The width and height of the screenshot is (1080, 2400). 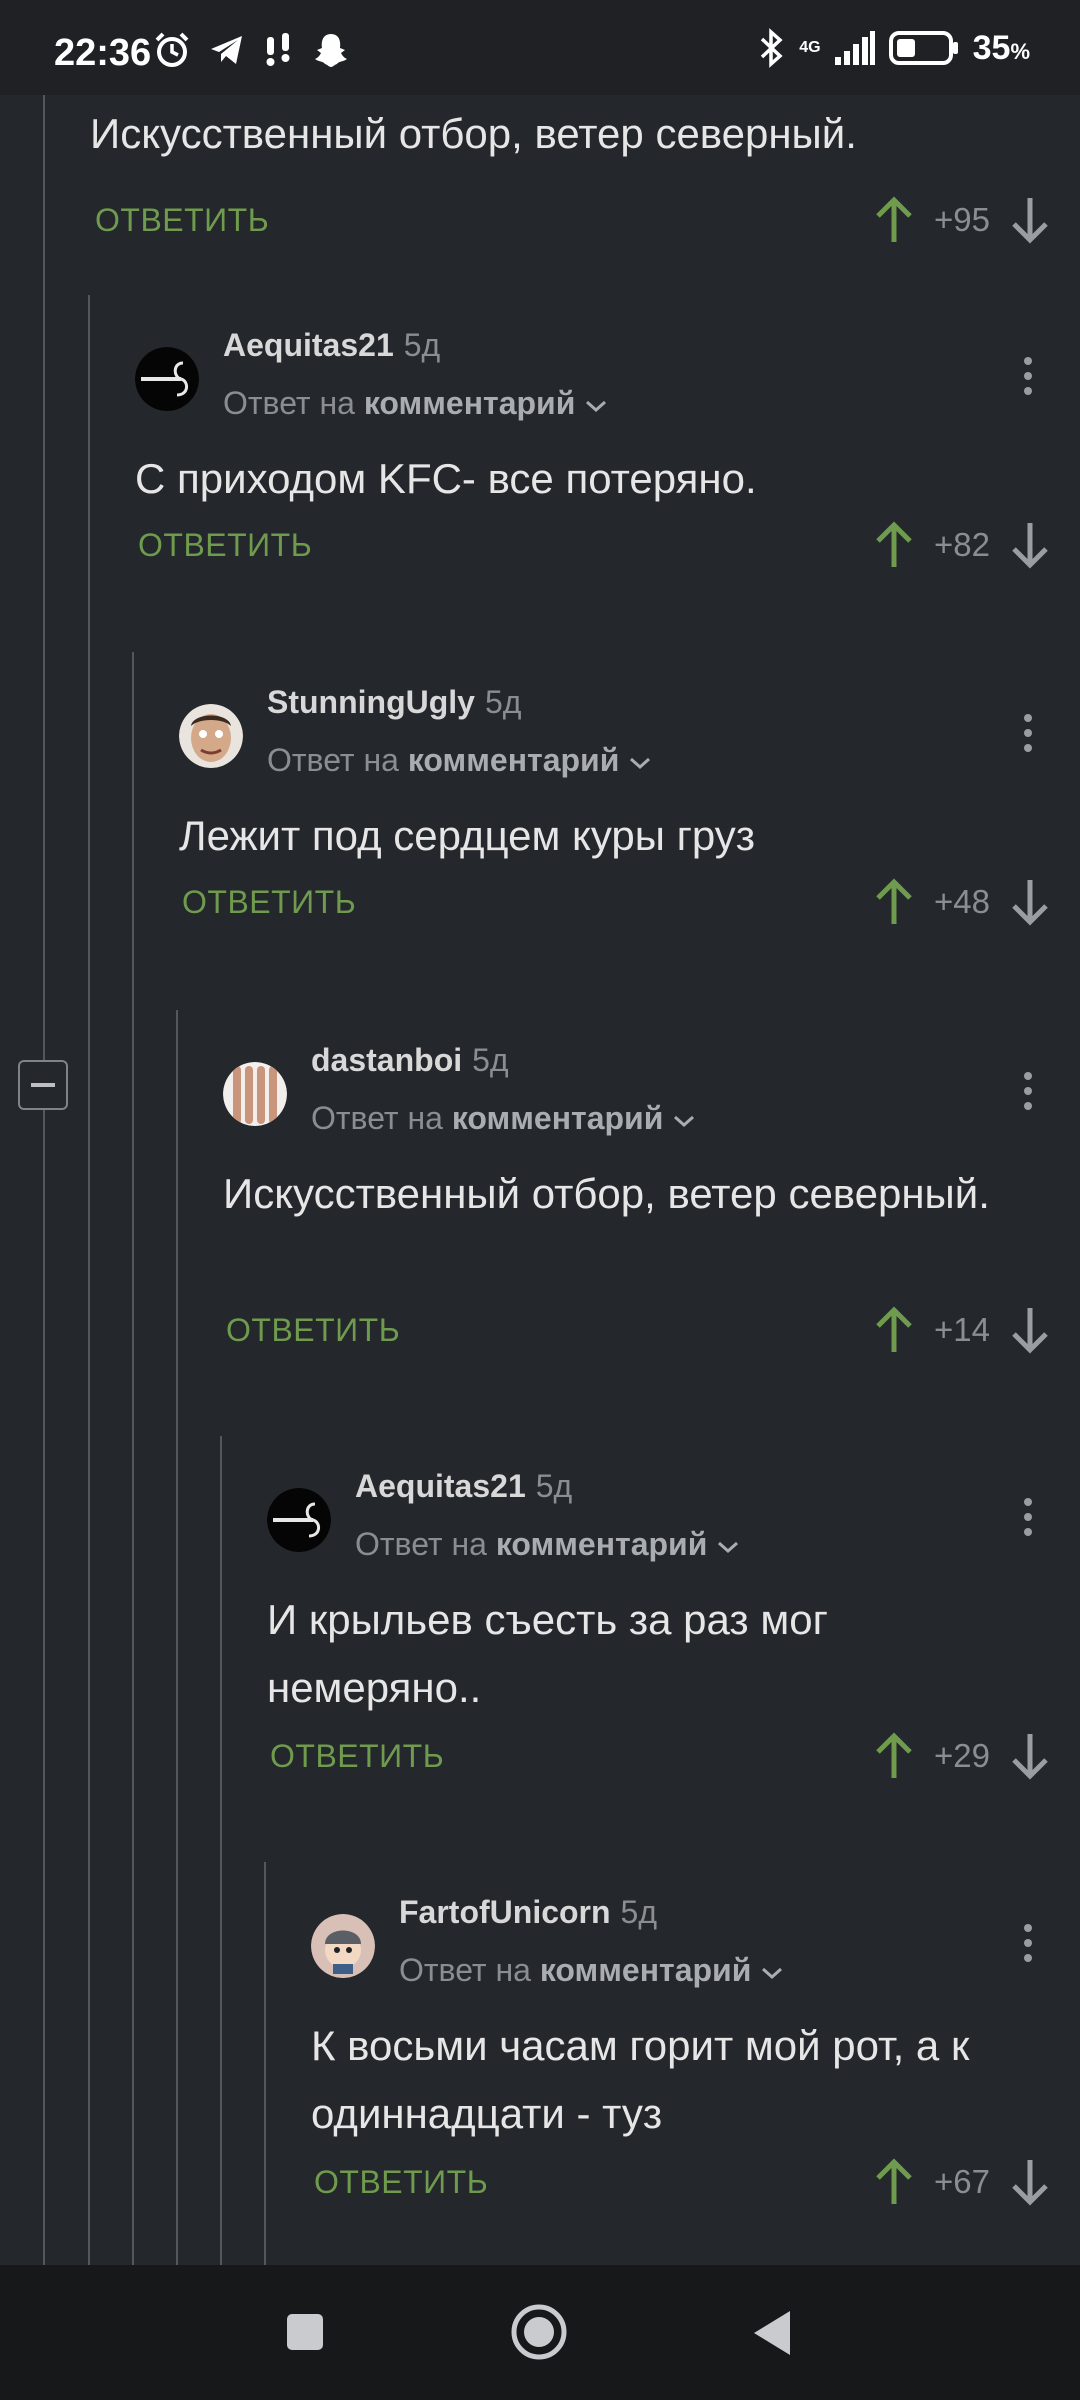 What do you see at coordinates (371, 702) in the screenshot?
I see `username: StunningUgly` at bounding box center [371, 702].